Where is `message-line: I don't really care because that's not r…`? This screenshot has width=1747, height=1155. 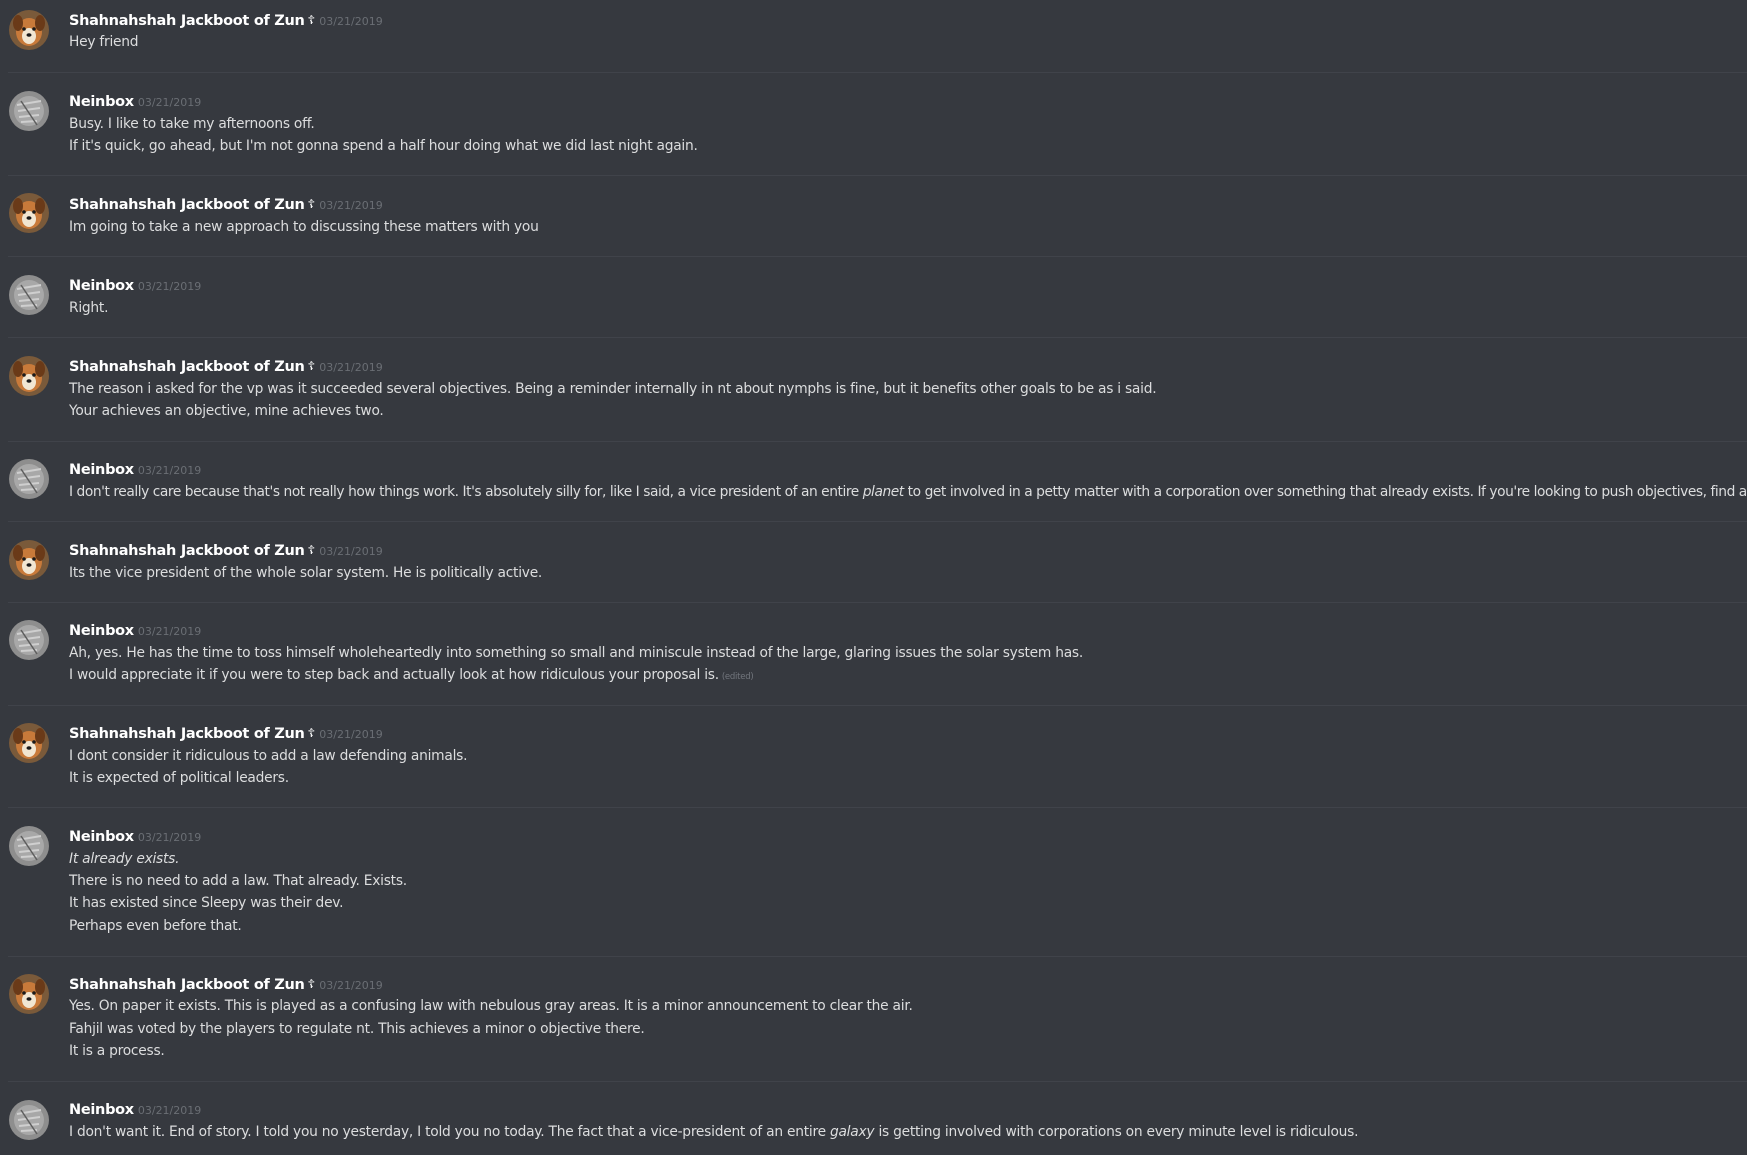 message-line: I don't really care because that's not r… is located at coordinates (908, 492).